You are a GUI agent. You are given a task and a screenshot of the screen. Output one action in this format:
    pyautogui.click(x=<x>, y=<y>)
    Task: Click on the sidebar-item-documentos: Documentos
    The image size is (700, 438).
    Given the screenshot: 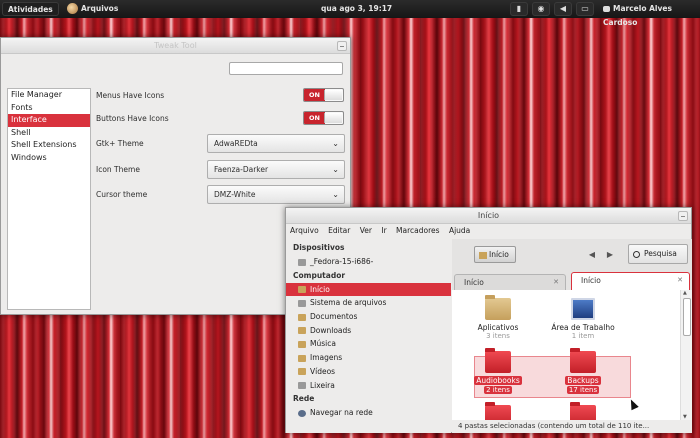 What is the action you would take?
    pyautogui.click(x=368, y=317)
    